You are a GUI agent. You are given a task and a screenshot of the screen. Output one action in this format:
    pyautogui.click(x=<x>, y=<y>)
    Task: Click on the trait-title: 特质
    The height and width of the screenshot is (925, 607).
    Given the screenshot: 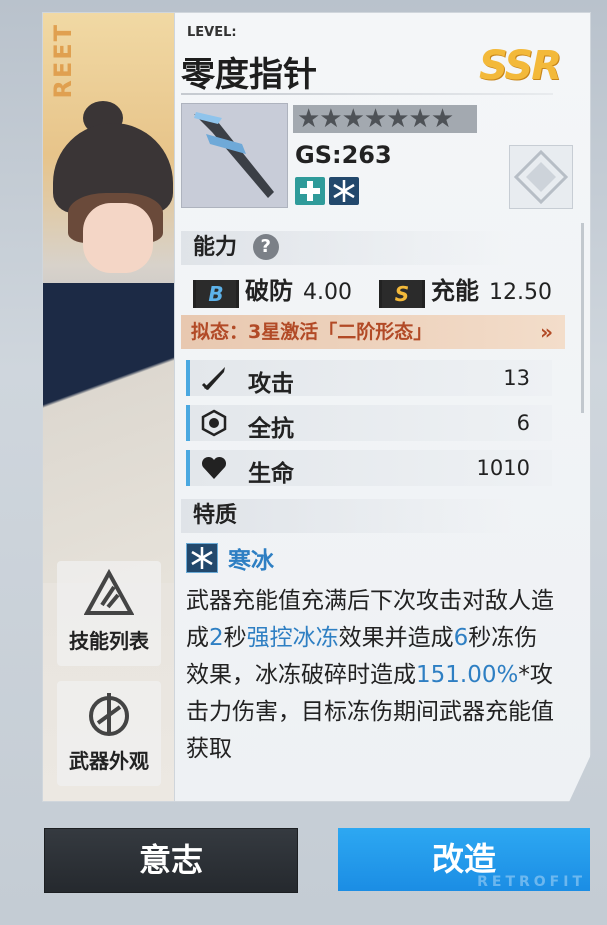 What is the action you would take?
    pyautogui.click(x=215, y=515)
    